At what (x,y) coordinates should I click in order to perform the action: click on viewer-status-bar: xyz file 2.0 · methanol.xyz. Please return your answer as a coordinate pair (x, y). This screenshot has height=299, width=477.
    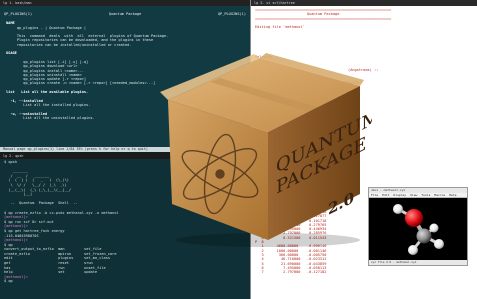
    Looking at the image, I should click on (418, 262).